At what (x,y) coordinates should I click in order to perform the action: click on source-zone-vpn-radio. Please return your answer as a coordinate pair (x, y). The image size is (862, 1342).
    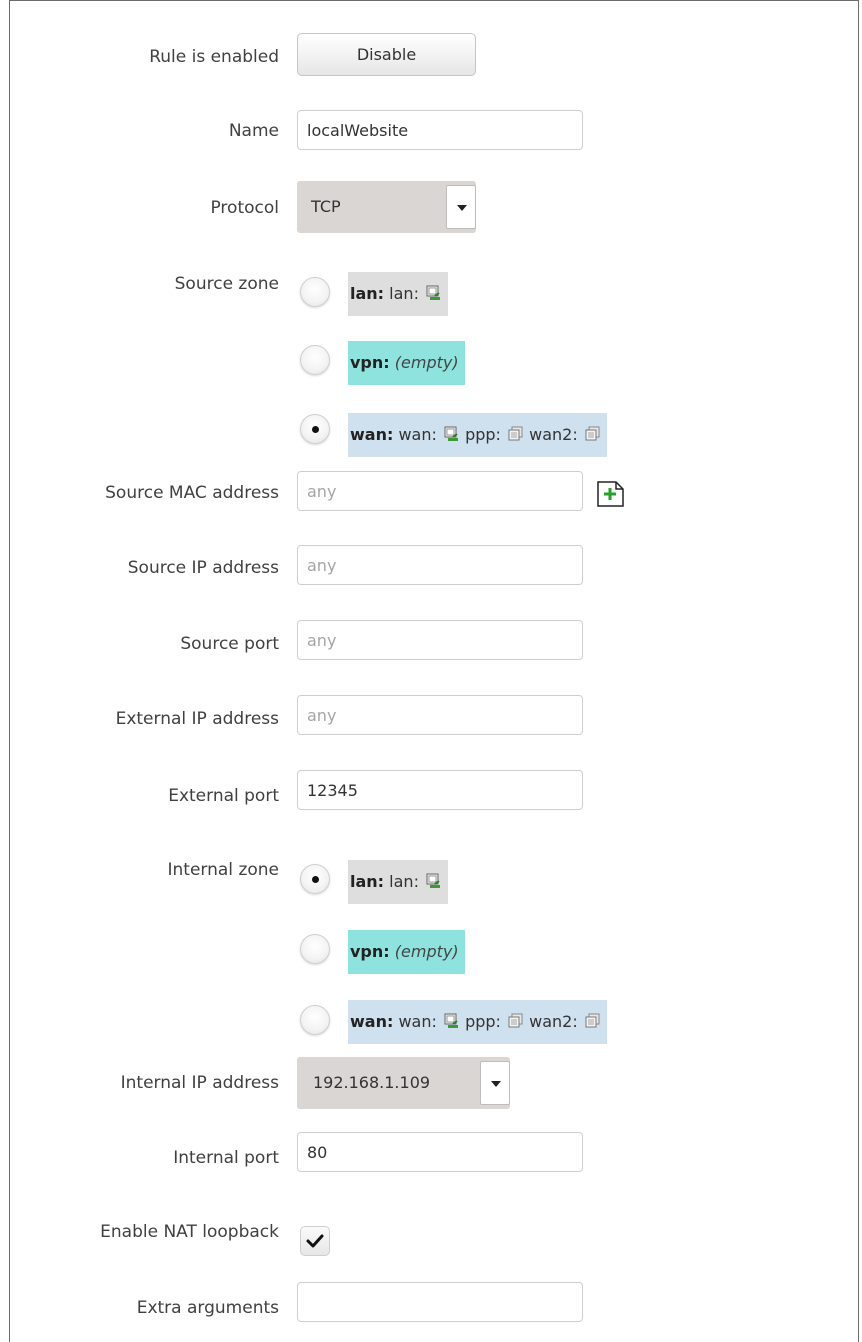
    Looking at the image, I should click on (315, 360).